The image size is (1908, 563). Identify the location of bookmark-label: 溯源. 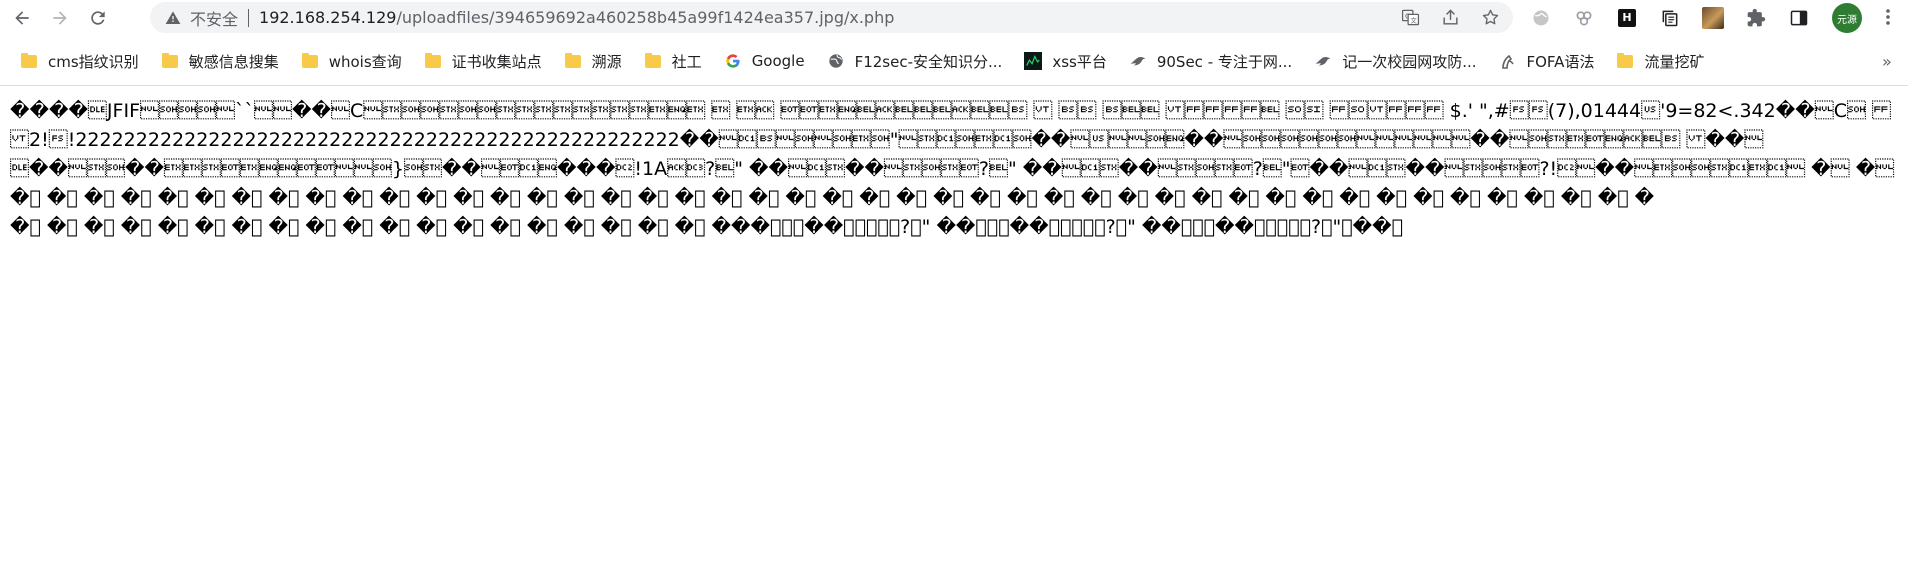
(606, 61).